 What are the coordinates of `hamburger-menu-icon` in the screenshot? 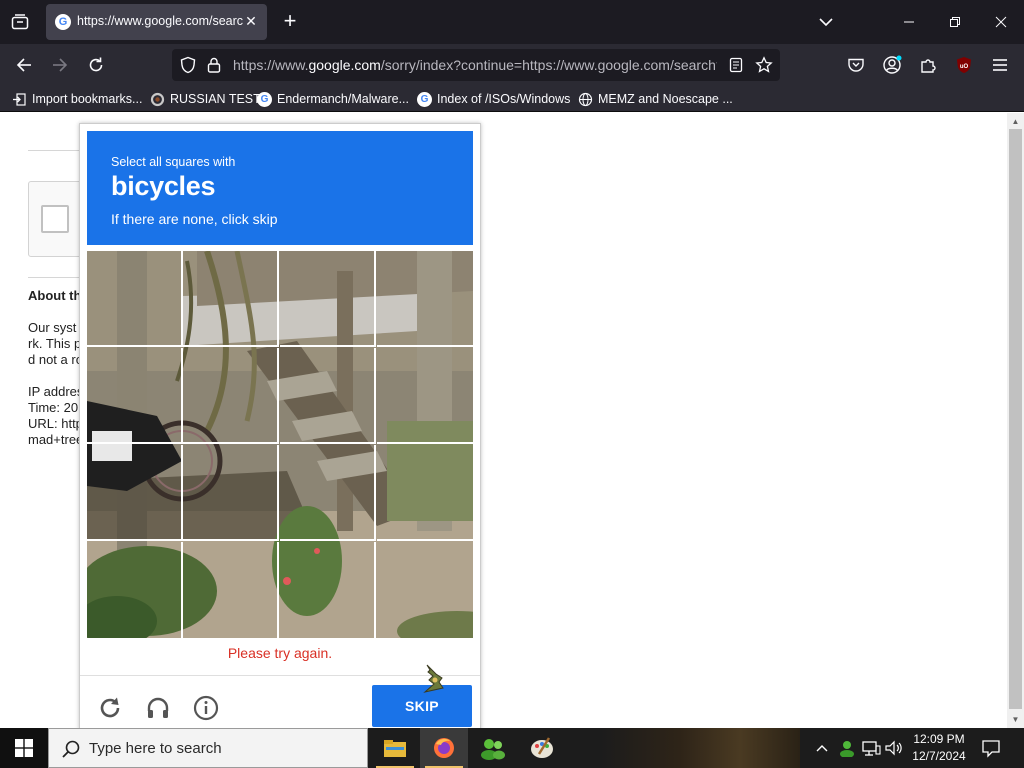 It's located at (1000, 65).